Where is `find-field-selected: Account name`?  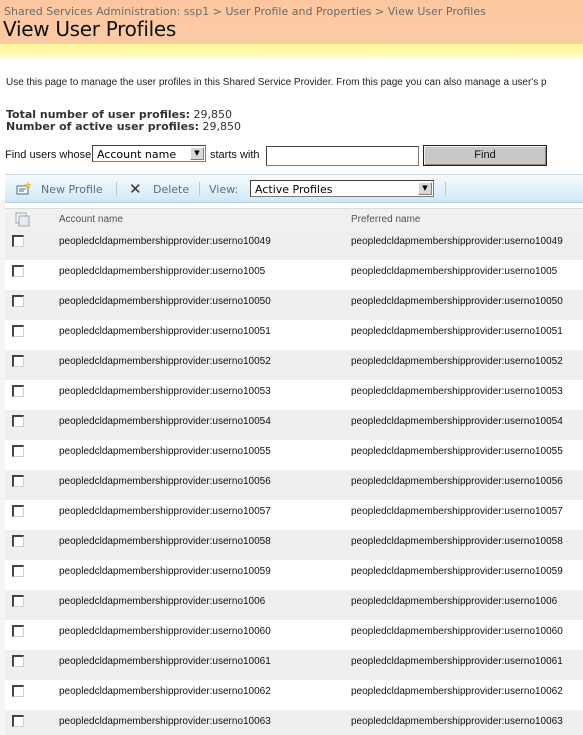
find-field-selected: Account name is located at coordinates (137, 154).